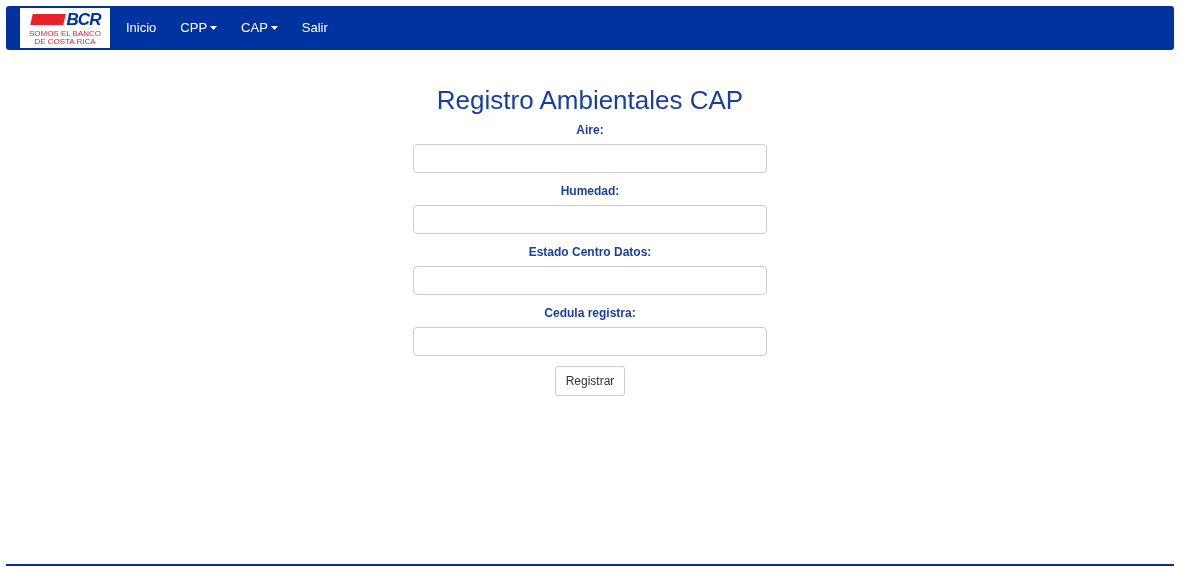 This screenshot has width=1180, height=567. Describe the element at coordinates (590, 100) in the screenshot. I see `page-title: Registro Ambientales CAP` at that location.